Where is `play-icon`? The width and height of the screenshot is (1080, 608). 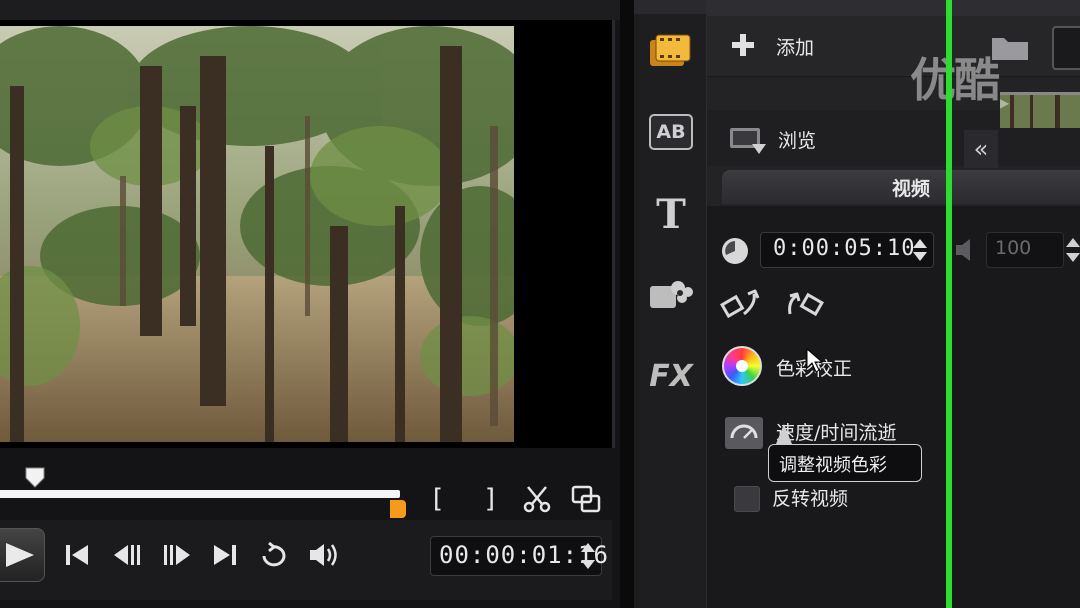 play-icon is located at coordinates (20, 555).